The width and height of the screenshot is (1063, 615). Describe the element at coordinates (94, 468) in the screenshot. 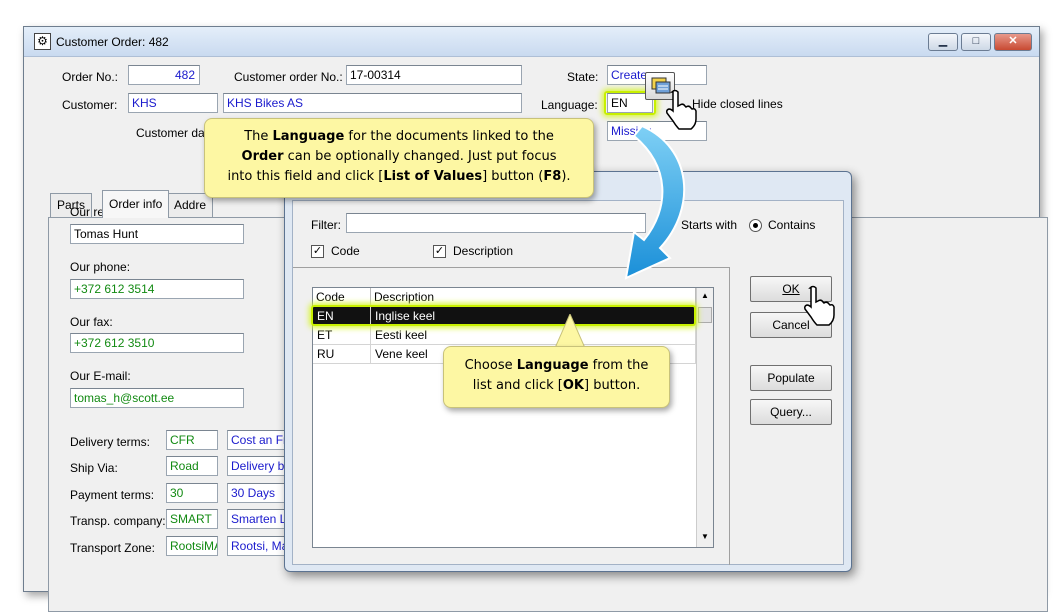

I see `ship-via-label: Ship Via:` at that location.